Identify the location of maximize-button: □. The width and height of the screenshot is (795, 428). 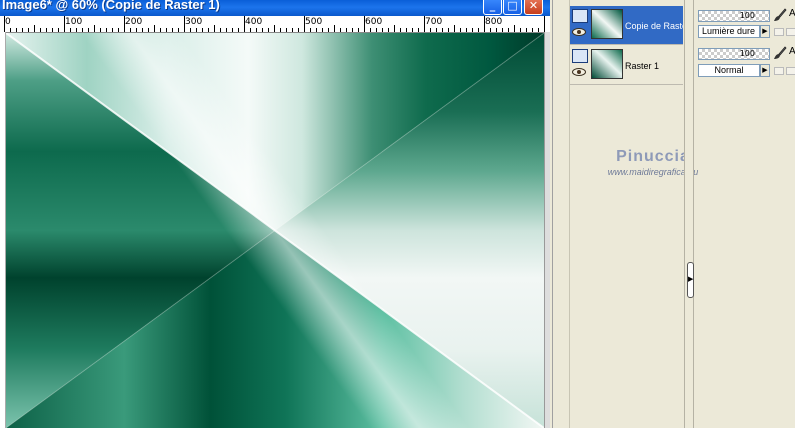
(512, 7).